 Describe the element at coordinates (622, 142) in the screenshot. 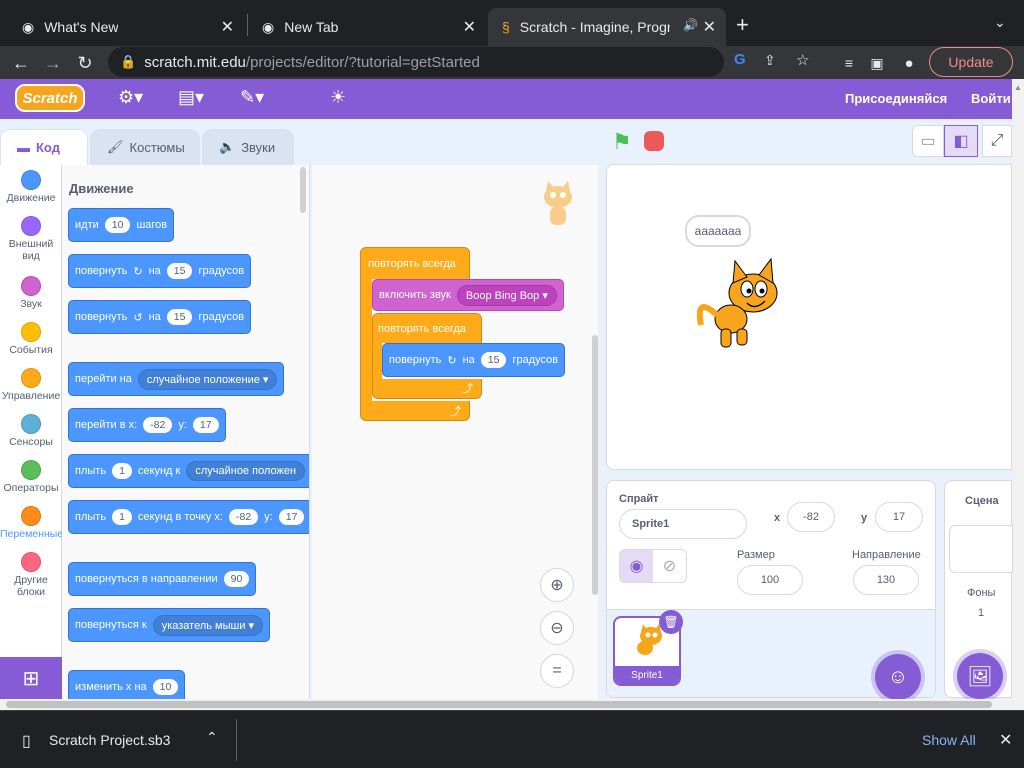

I see `green-flag-icon: ⚑` at that location.